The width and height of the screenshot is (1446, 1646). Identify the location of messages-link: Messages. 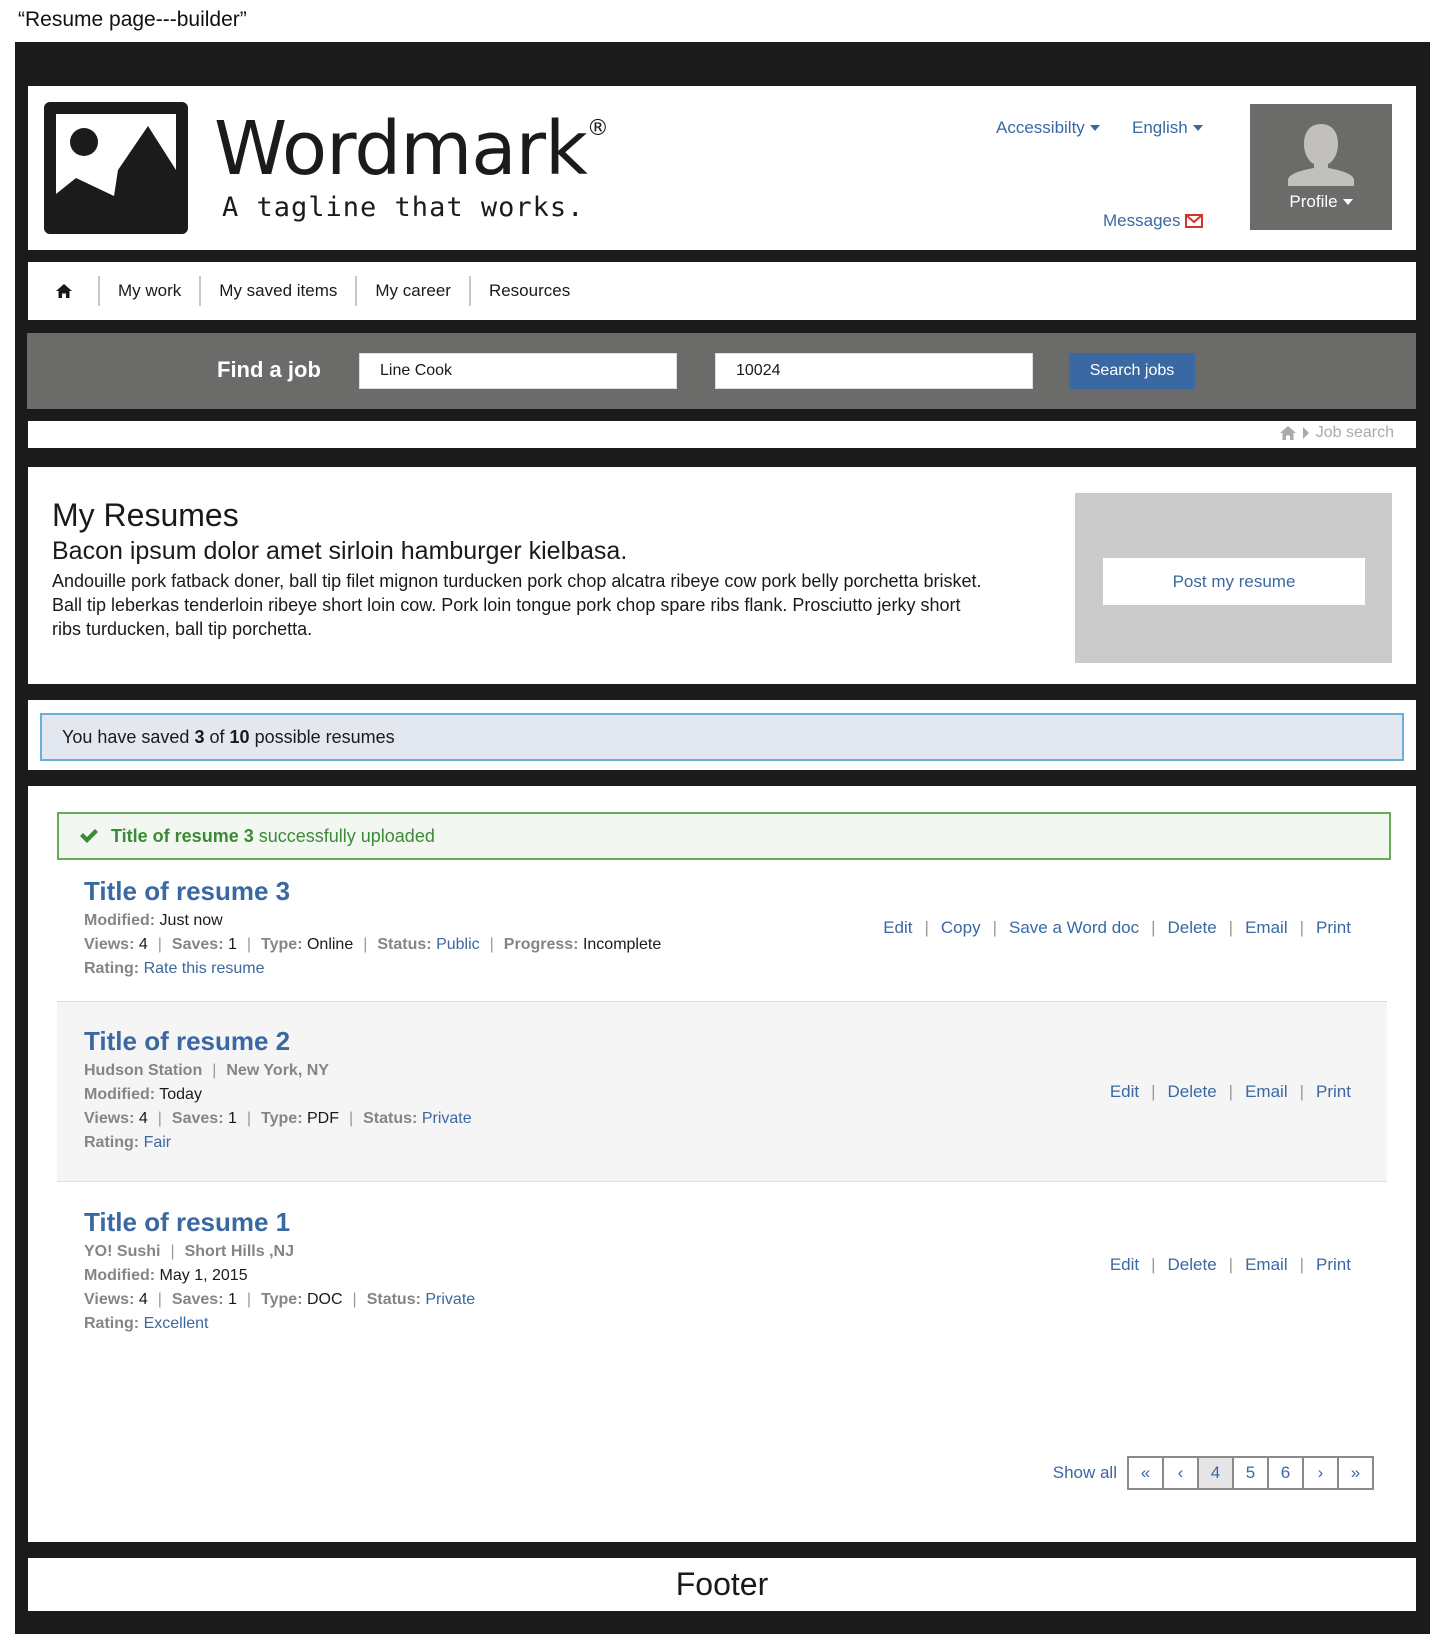
(1153, 221).